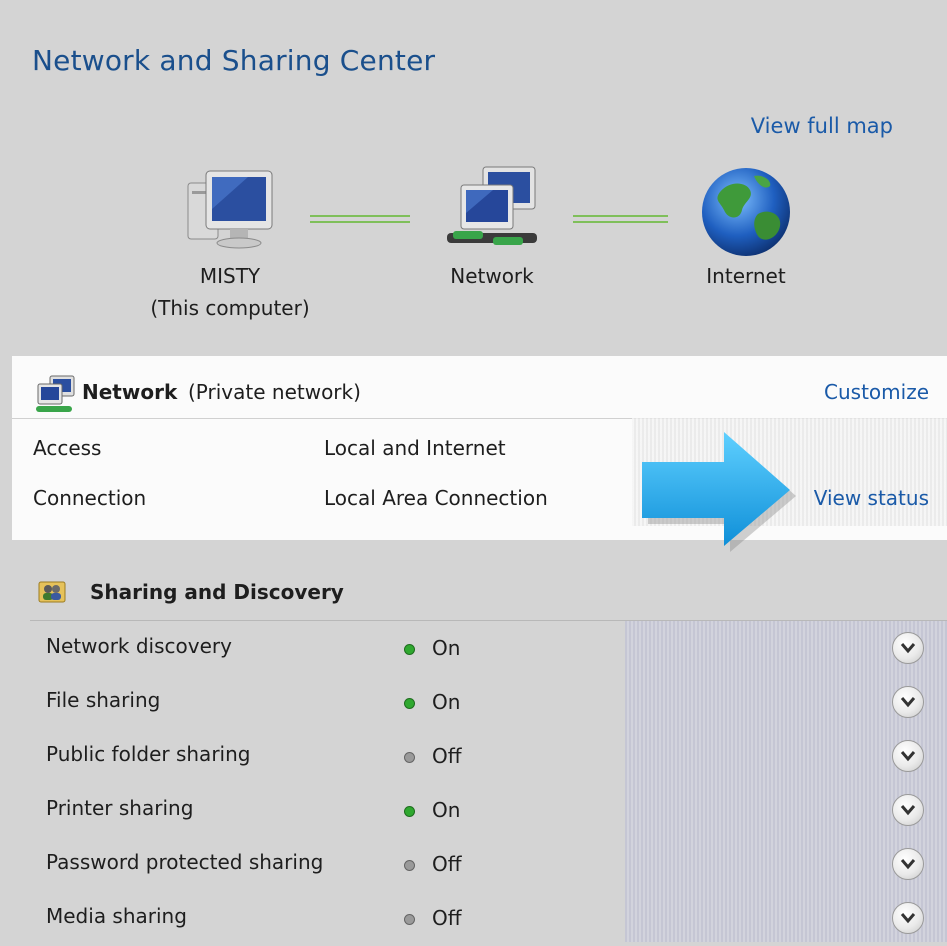 The image size is (947, 946). Describe the element at coordinates (52, 593) in the screenshot. I see `people-folder-icon` at that location.